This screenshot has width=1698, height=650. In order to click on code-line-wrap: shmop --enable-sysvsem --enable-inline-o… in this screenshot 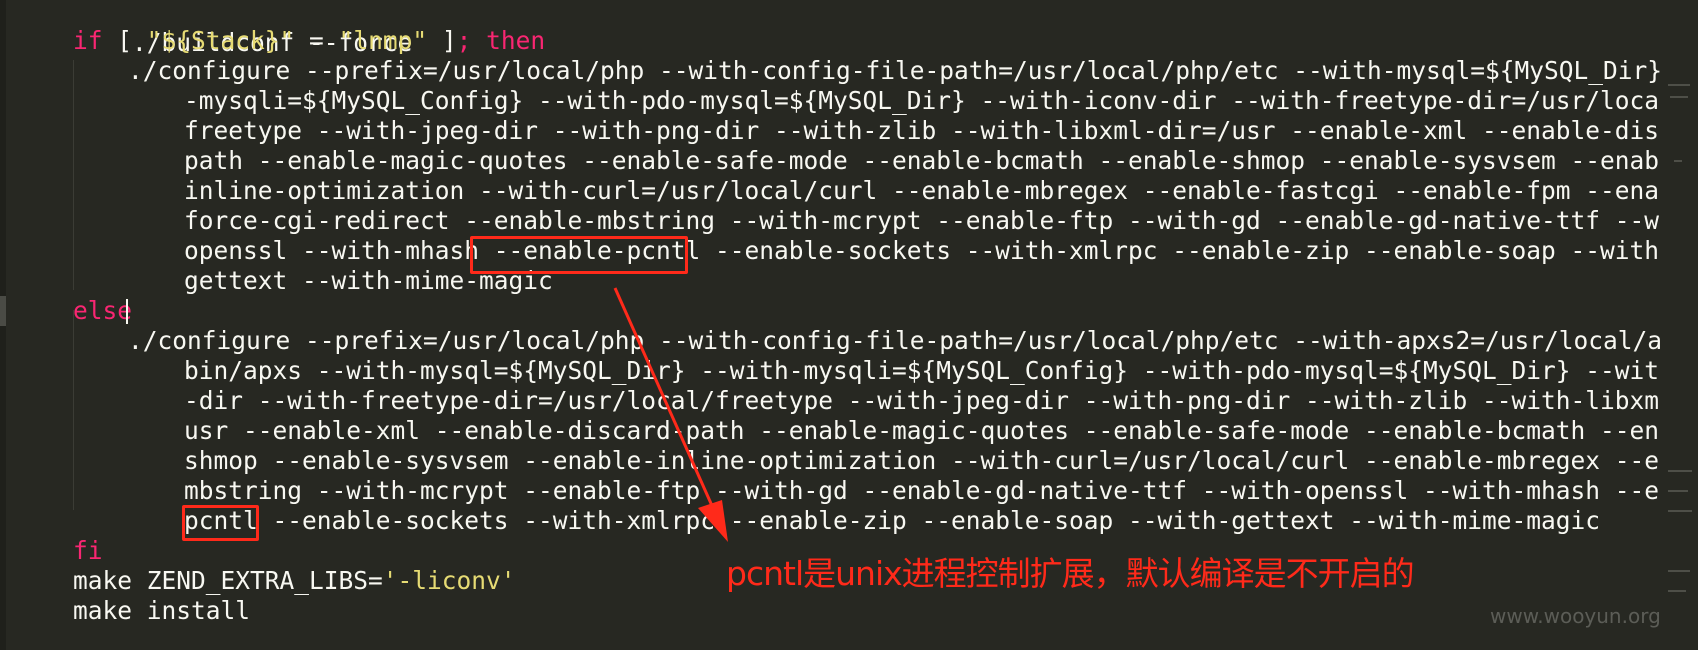, I will do `click(941, 461)`.